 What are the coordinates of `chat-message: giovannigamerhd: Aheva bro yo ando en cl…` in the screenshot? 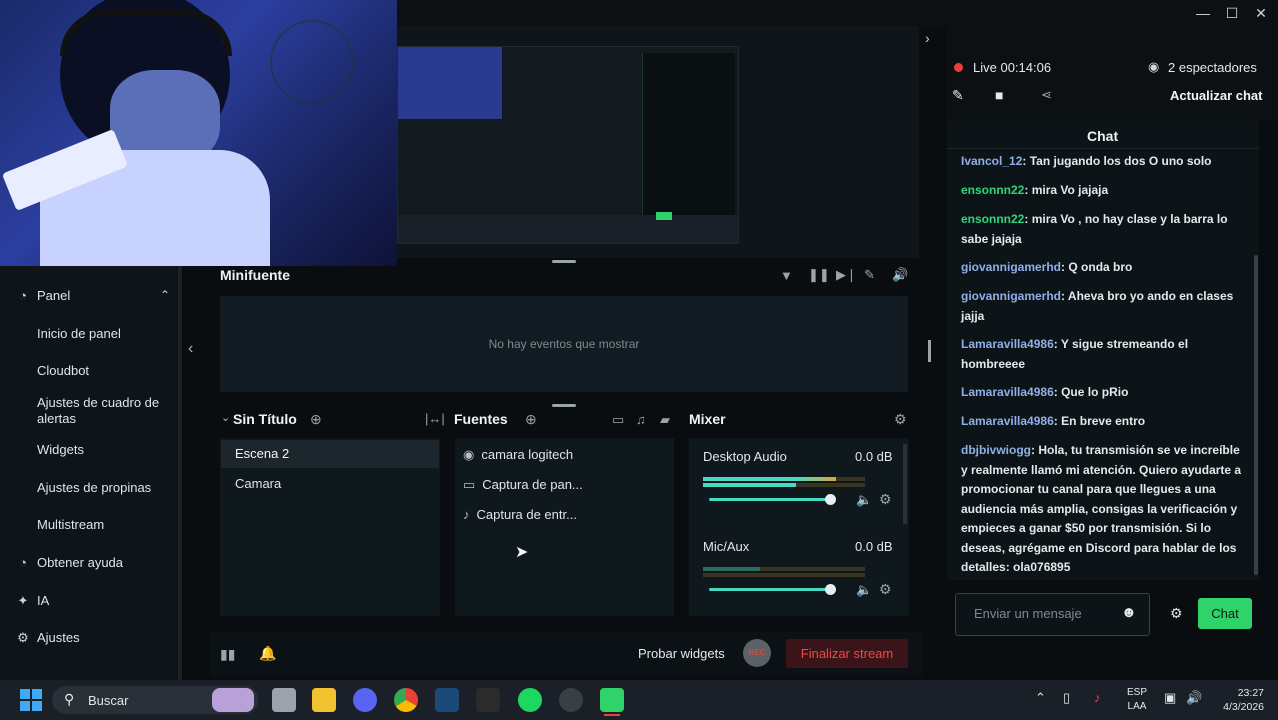 It's located at (1097, 306).